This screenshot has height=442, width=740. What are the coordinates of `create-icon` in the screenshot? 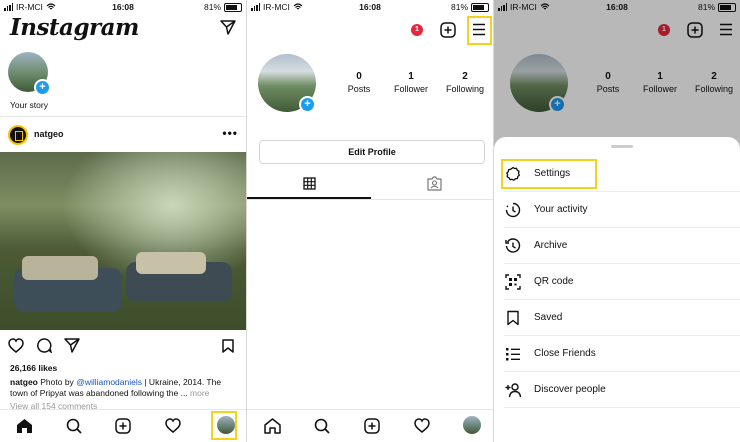 It's located at (448, 30).